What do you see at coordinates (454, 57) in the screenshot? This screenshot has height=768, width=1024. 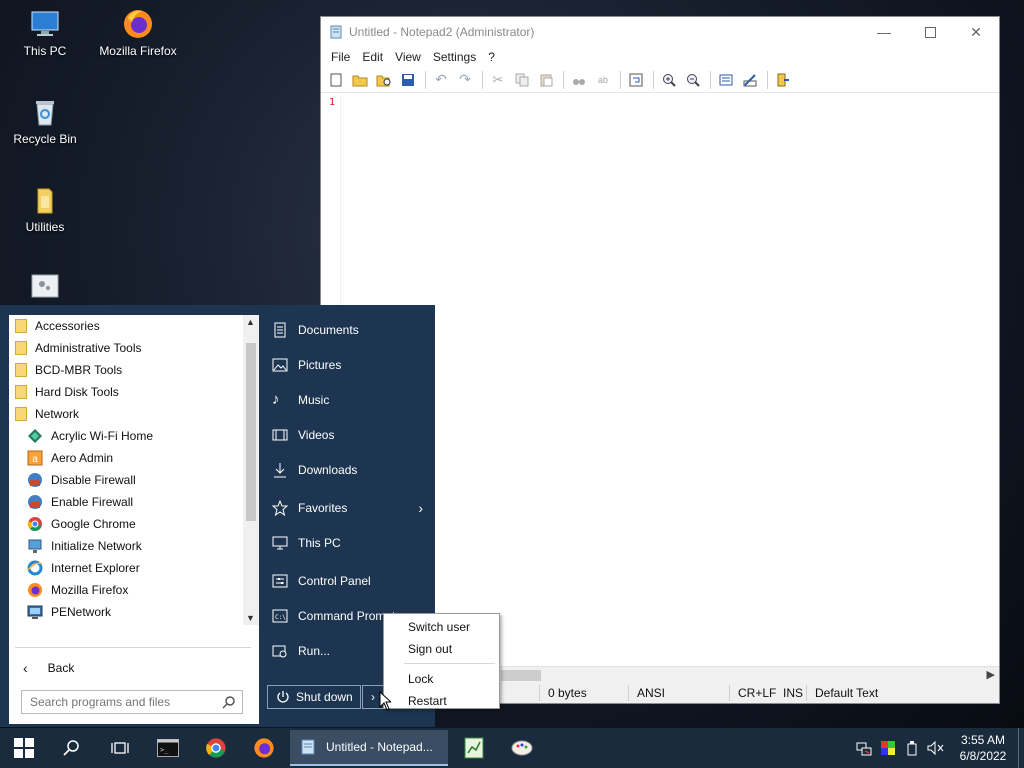 I see `menu-settings: Settings` at bounding box center [454, 57].